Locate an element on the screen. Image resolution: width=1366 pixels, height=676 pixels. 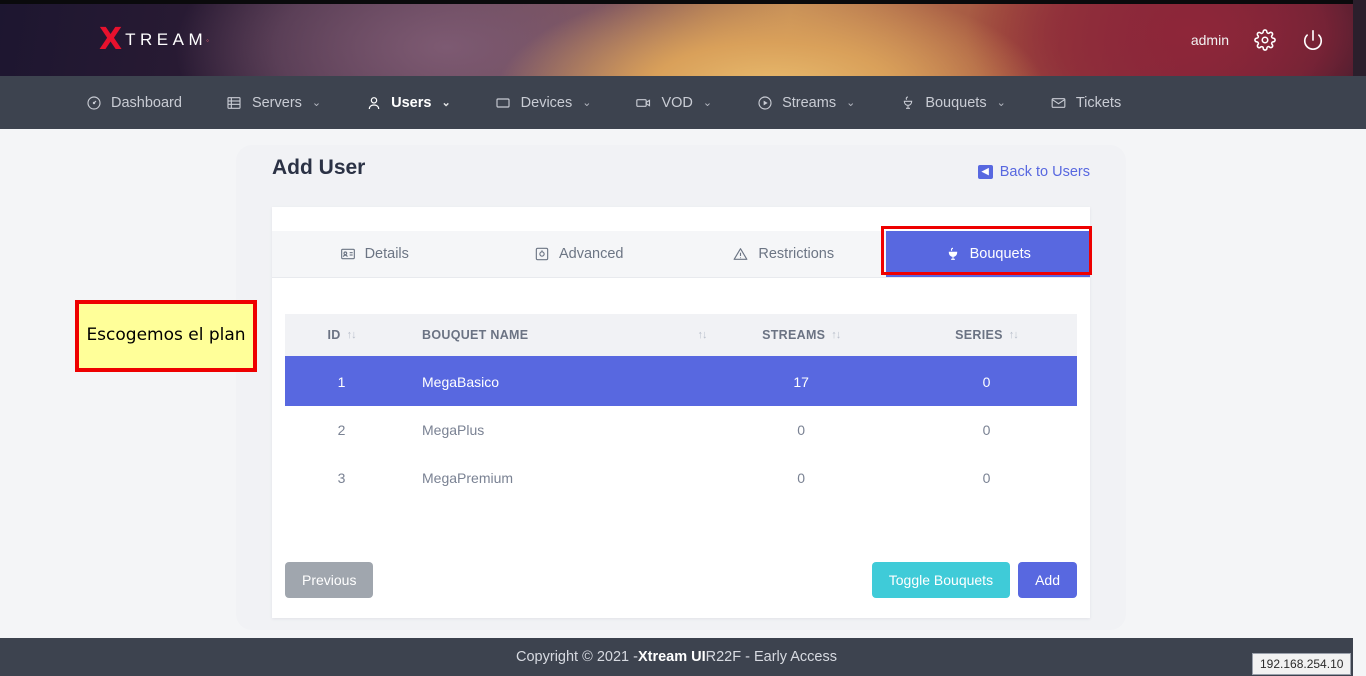
footer-brand: Xtream UI is located at coordinates (671, 657).